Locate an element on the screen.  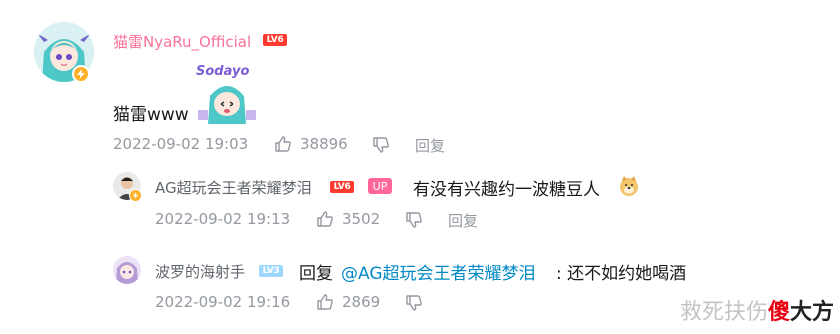
reply-username: AG超玩会王者荣耀梦泪 is located at coordinates (233, 187).